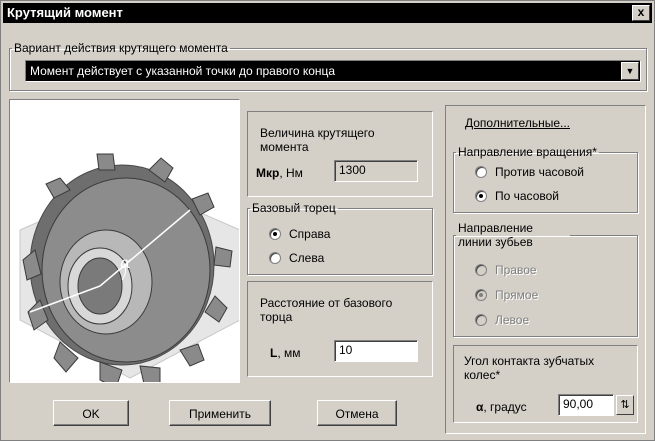 The image size is (655, 441). Describe the element at coordinates (310, 234) in the screenshot. I see `radio-right-label: Справа` at that location.